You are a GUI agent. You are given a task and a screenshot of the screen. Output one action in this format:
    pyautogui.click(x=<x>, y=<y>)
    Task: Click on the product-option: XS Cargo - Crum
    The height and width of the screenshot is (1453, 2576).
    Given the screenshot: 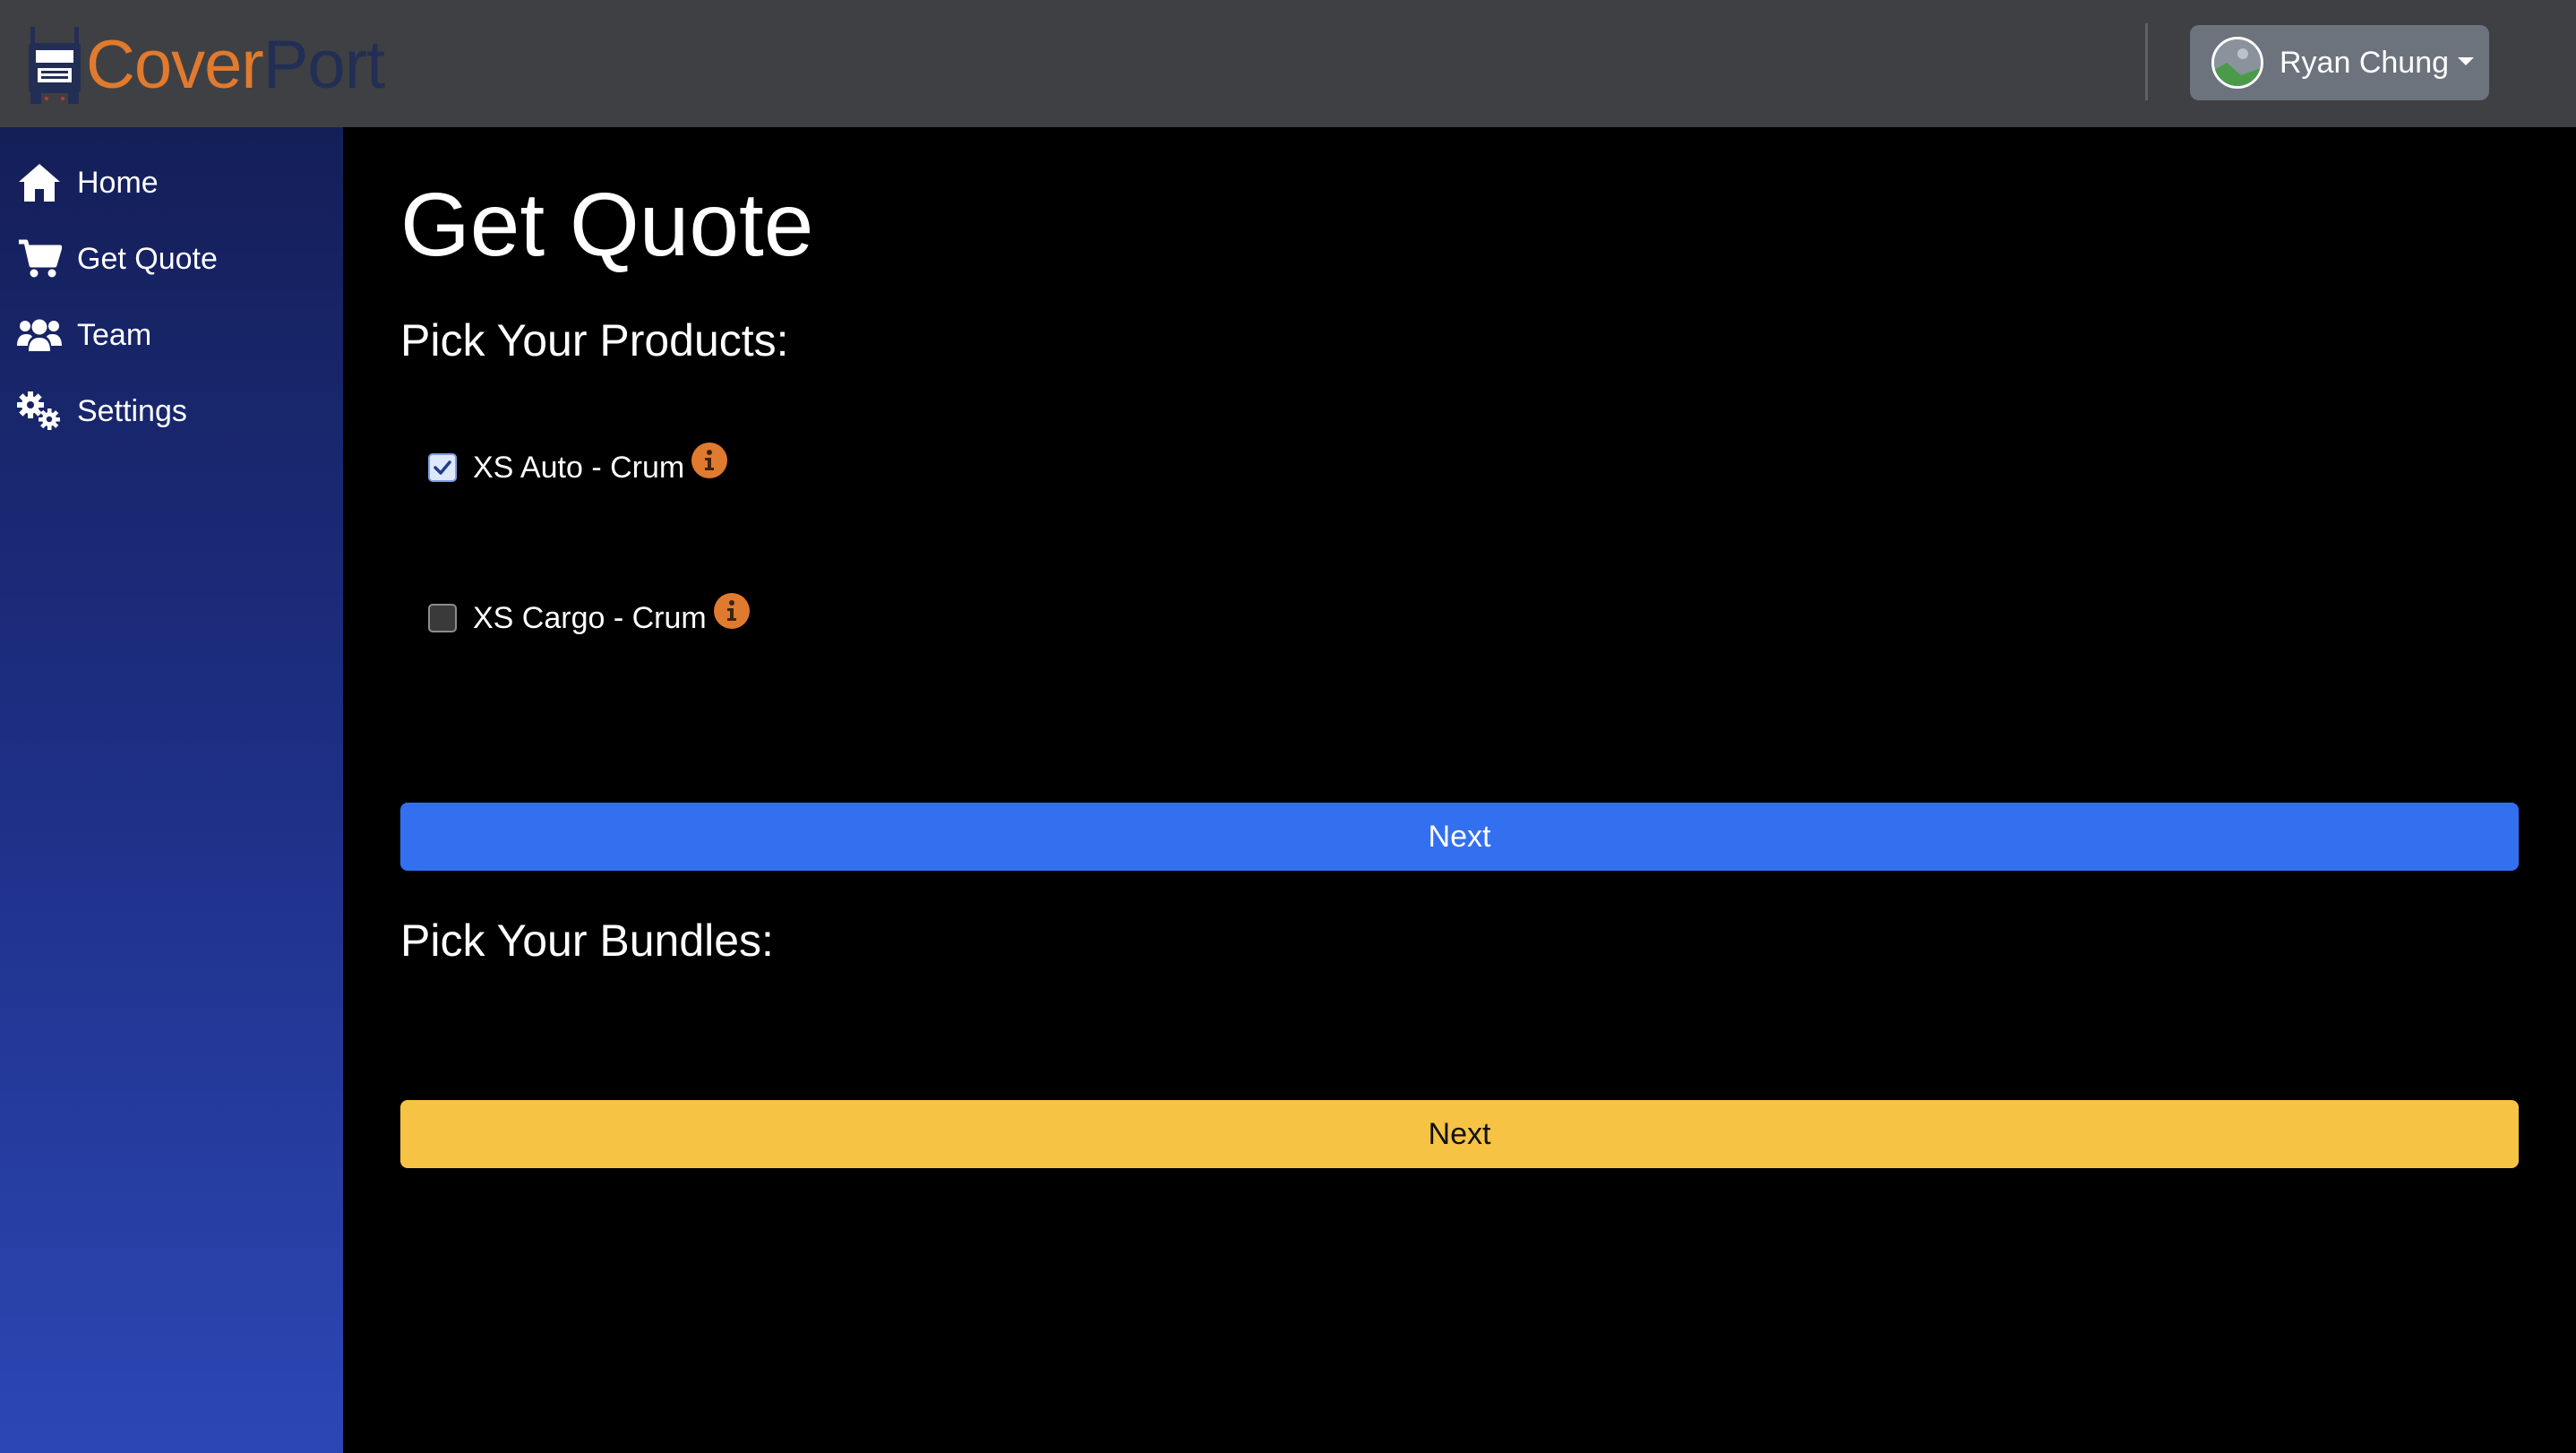 What is the action you would take?
    pyautogui.click(x=589, y=618)
    